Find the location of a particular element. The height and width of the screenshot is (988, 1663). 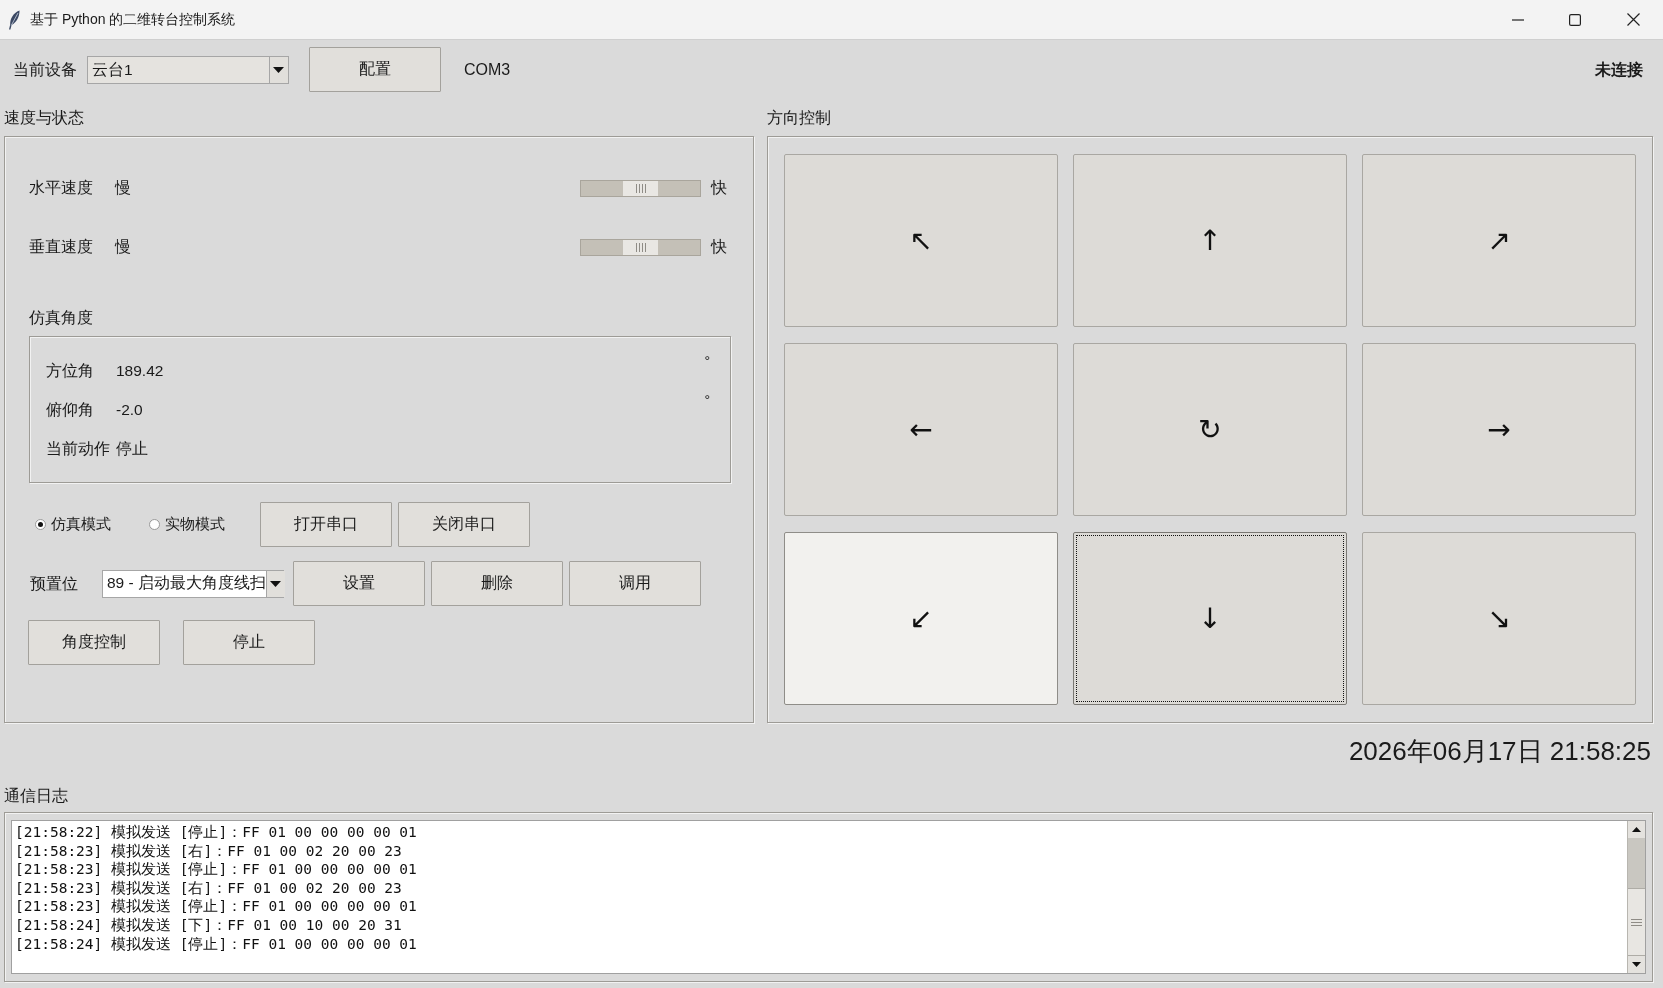

mode-radio: 实物模式 is located at coordinates (184, 524).